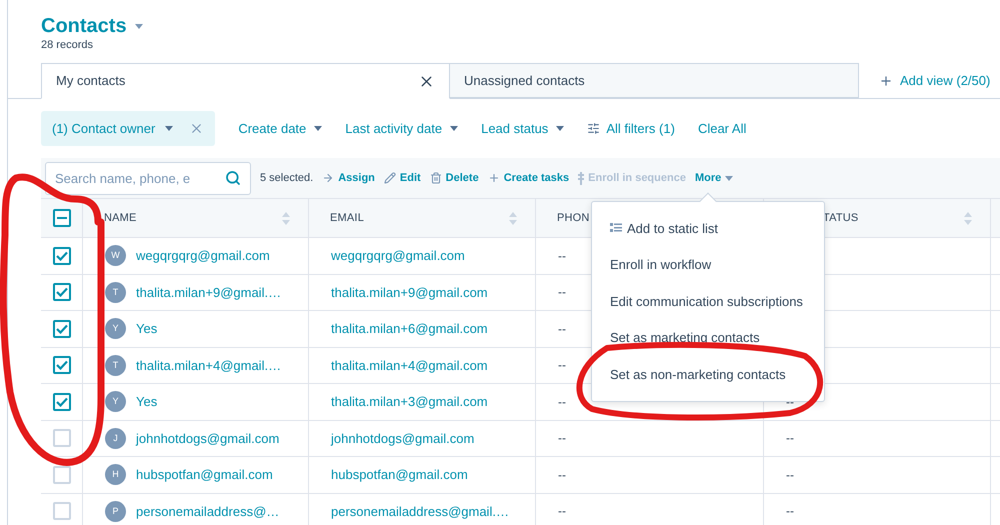  What do you see at coordinates (148, 178) in the screenshot?
I see `search-field: Search name, phone, e` at bounding box center [148, 178].